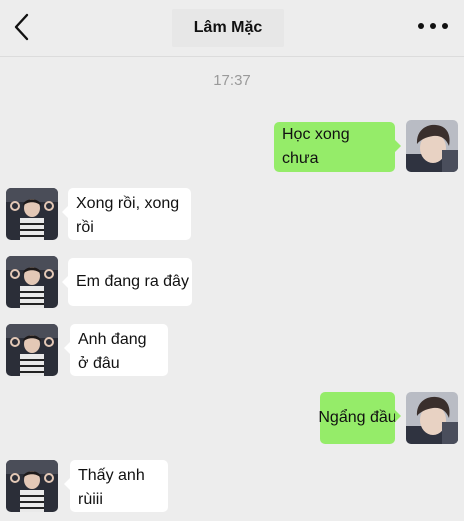 This screenshot has width=464, height=521. I want to click on chevron-left-icon, so click(21, 27).